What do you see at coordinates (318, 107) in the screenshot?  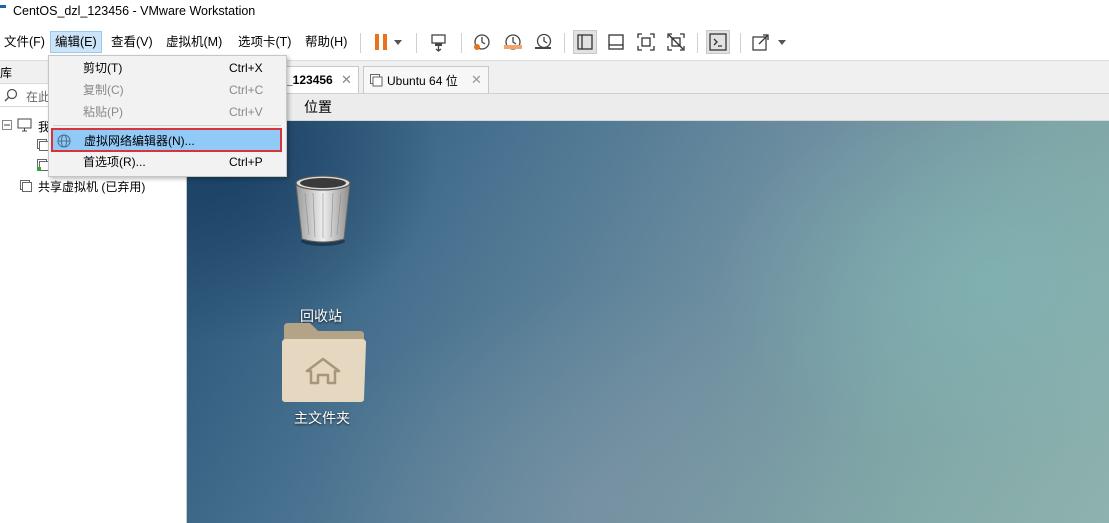 I see `places-menu: 位置` at bounding box center [318, 107].